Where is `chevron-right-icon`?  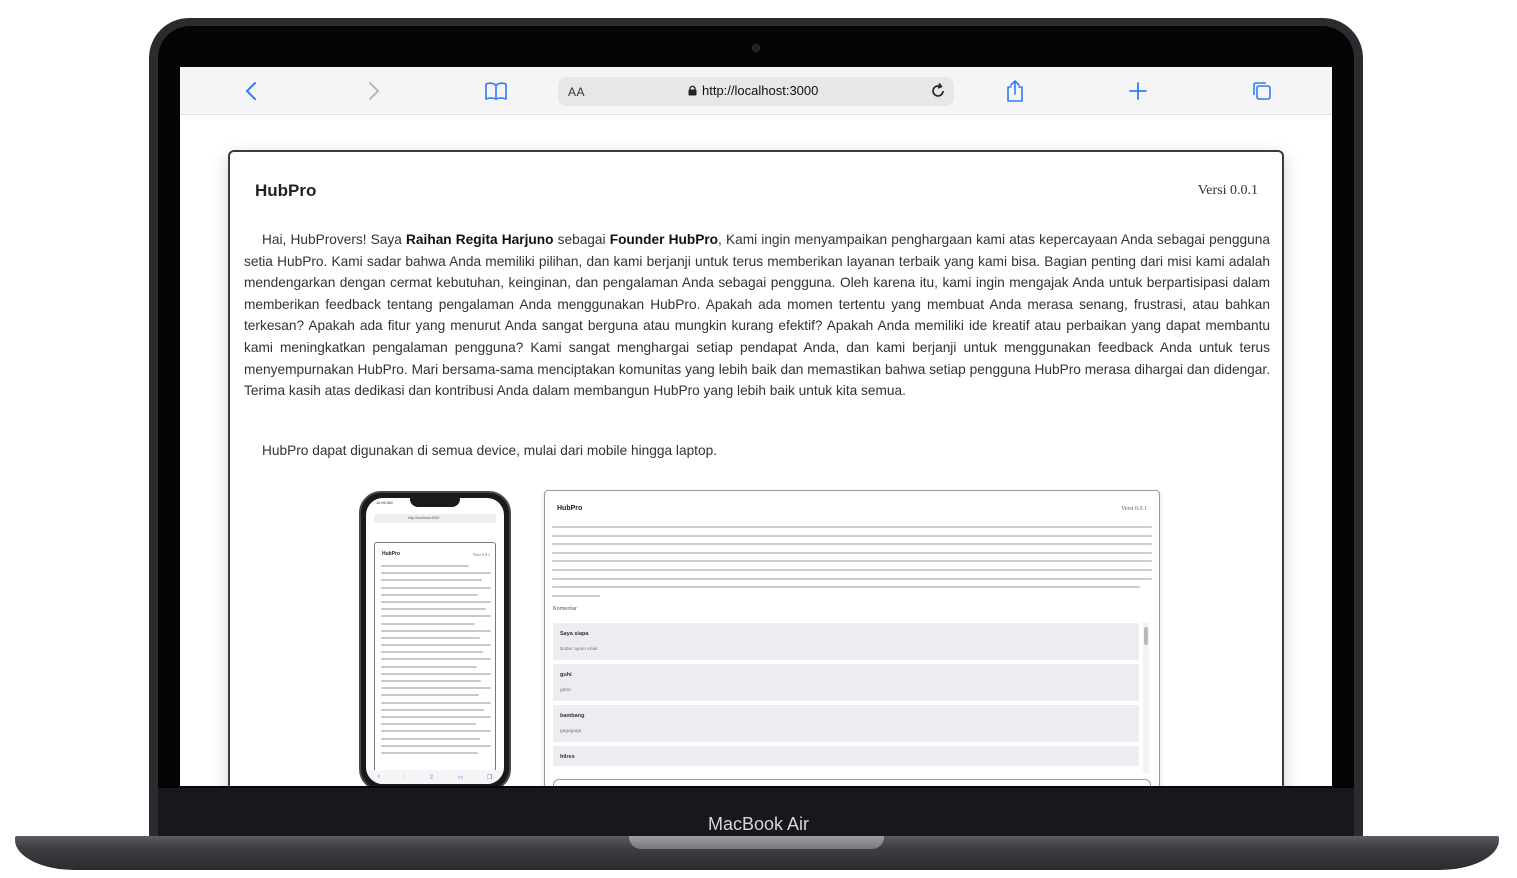
chevron-right-icon is located at coordinates (374, 91).